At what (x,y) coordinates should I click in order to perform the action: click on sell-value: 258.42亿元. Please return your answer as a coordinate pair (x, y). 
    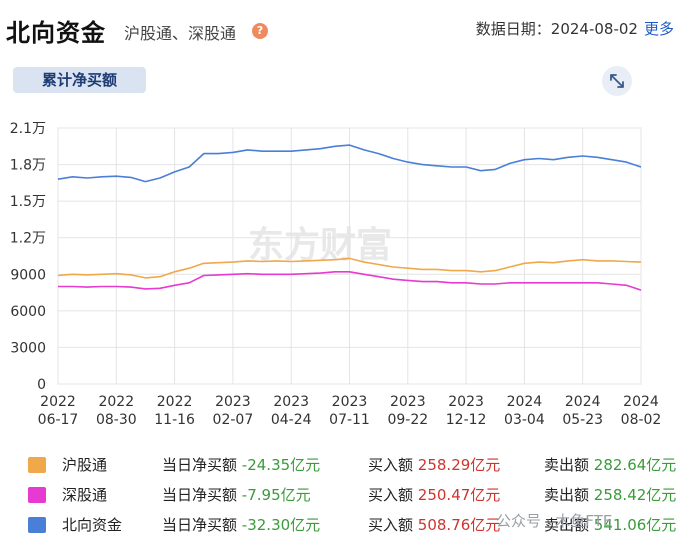
    Looking at the image, I should click on (635, 495).